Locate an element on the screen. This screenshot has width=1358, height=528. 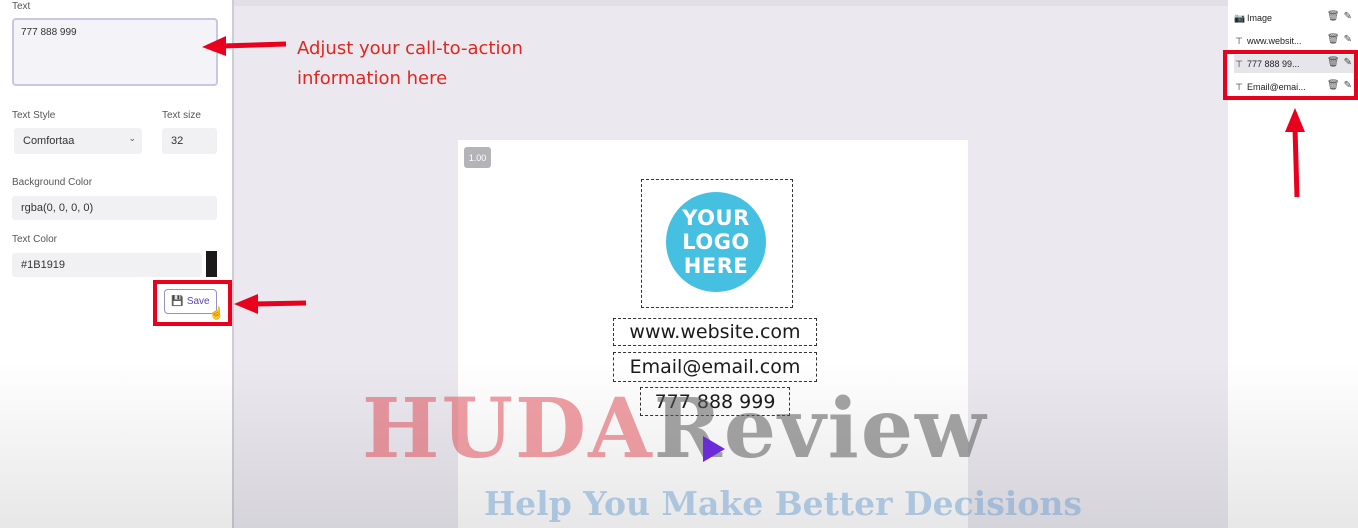
text-style-label: Text Style is located at coordinates (34, 115).